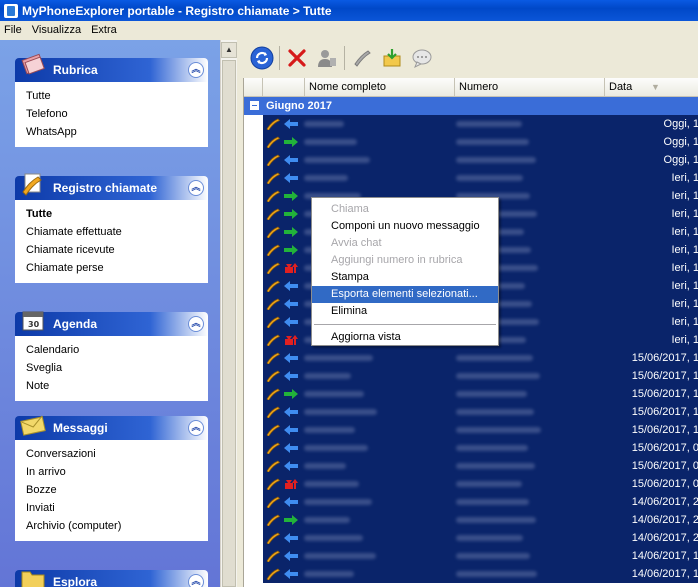  Describe the element at coordinates (652, 160) in the screenshot. I see `call-date: Oggi, 1` at that location.